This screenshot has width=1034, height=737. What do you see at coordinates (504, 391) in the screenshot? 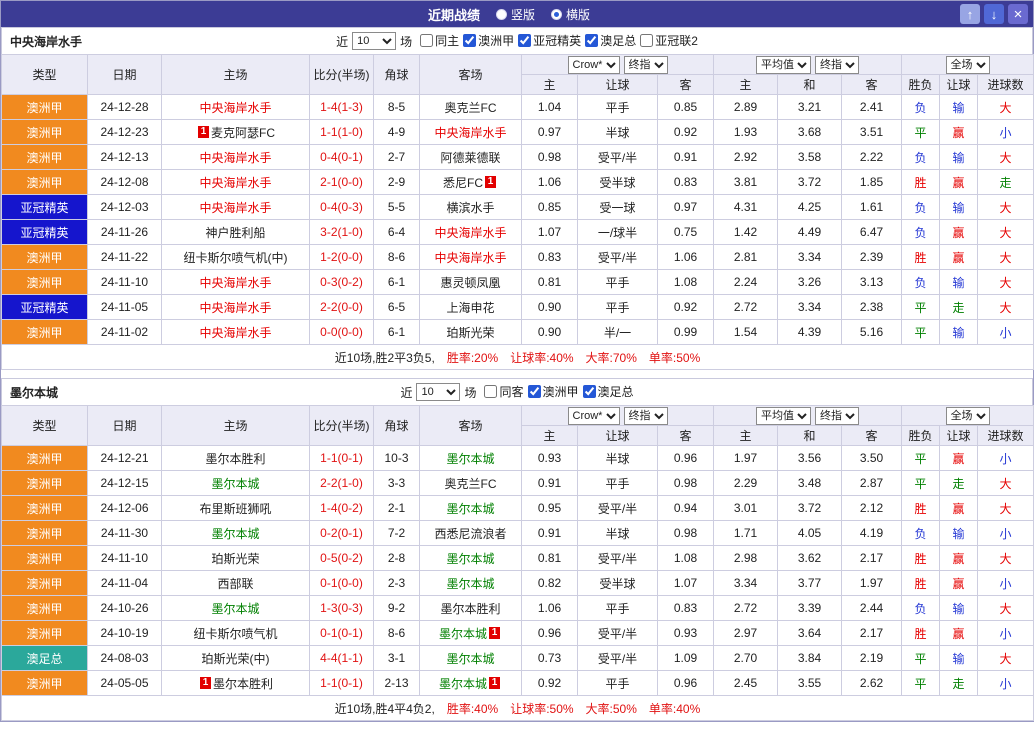
I see `filter-option: 同客` at bounding box center [504, 391].